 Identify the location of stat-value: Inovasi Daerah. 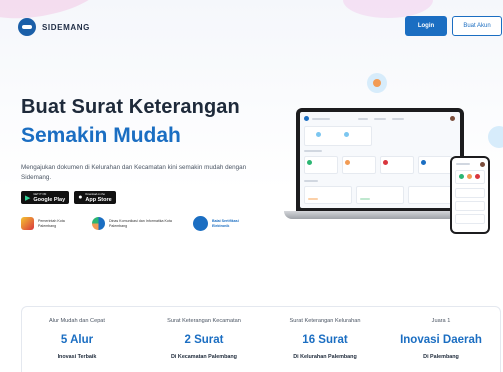
(441, 340).